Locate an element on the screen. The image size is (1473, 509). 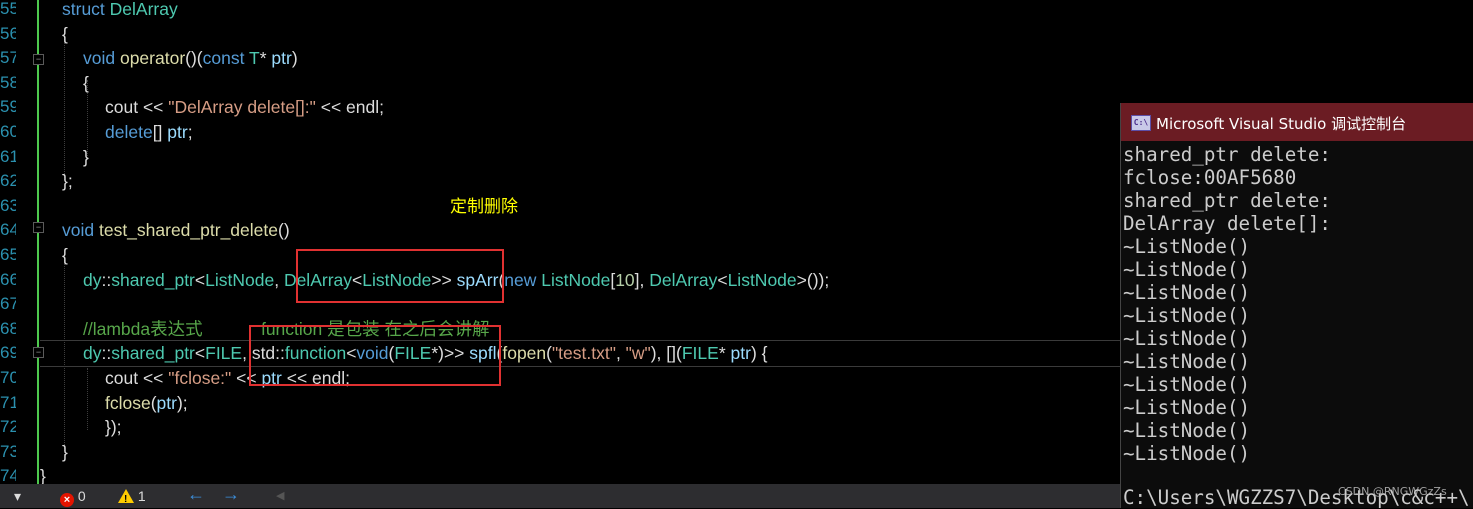
code-line: struct DelArray is located at coordinates (120, 10).